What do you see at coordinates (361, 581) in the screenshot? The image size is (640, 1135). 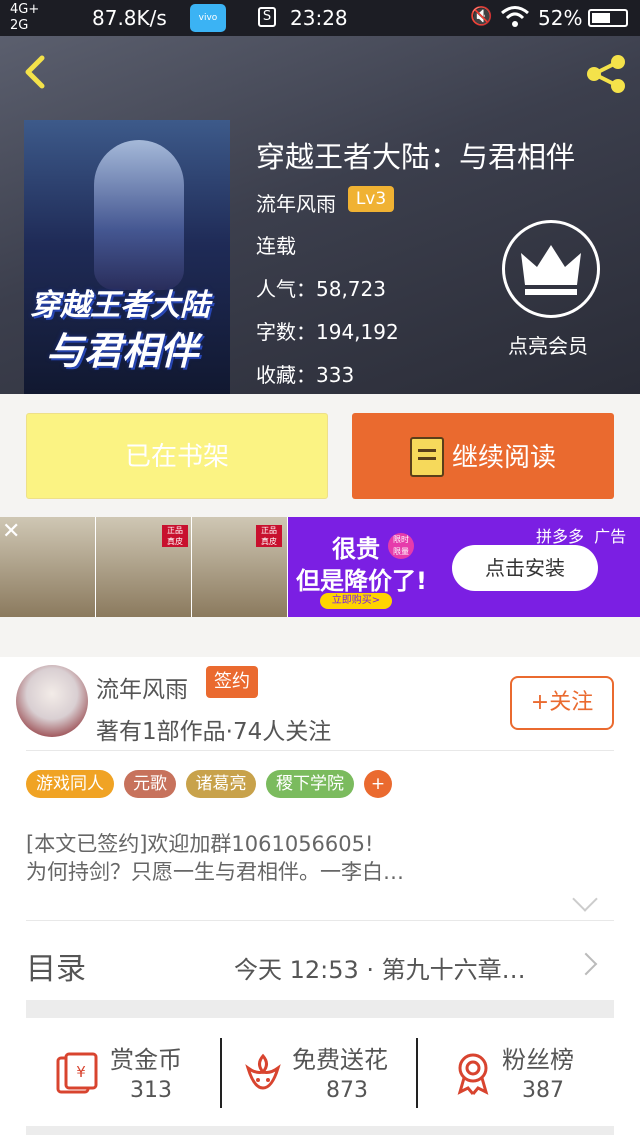 I see `ad-headline-2: 但是降价了!` at bounding box center [361, 581].